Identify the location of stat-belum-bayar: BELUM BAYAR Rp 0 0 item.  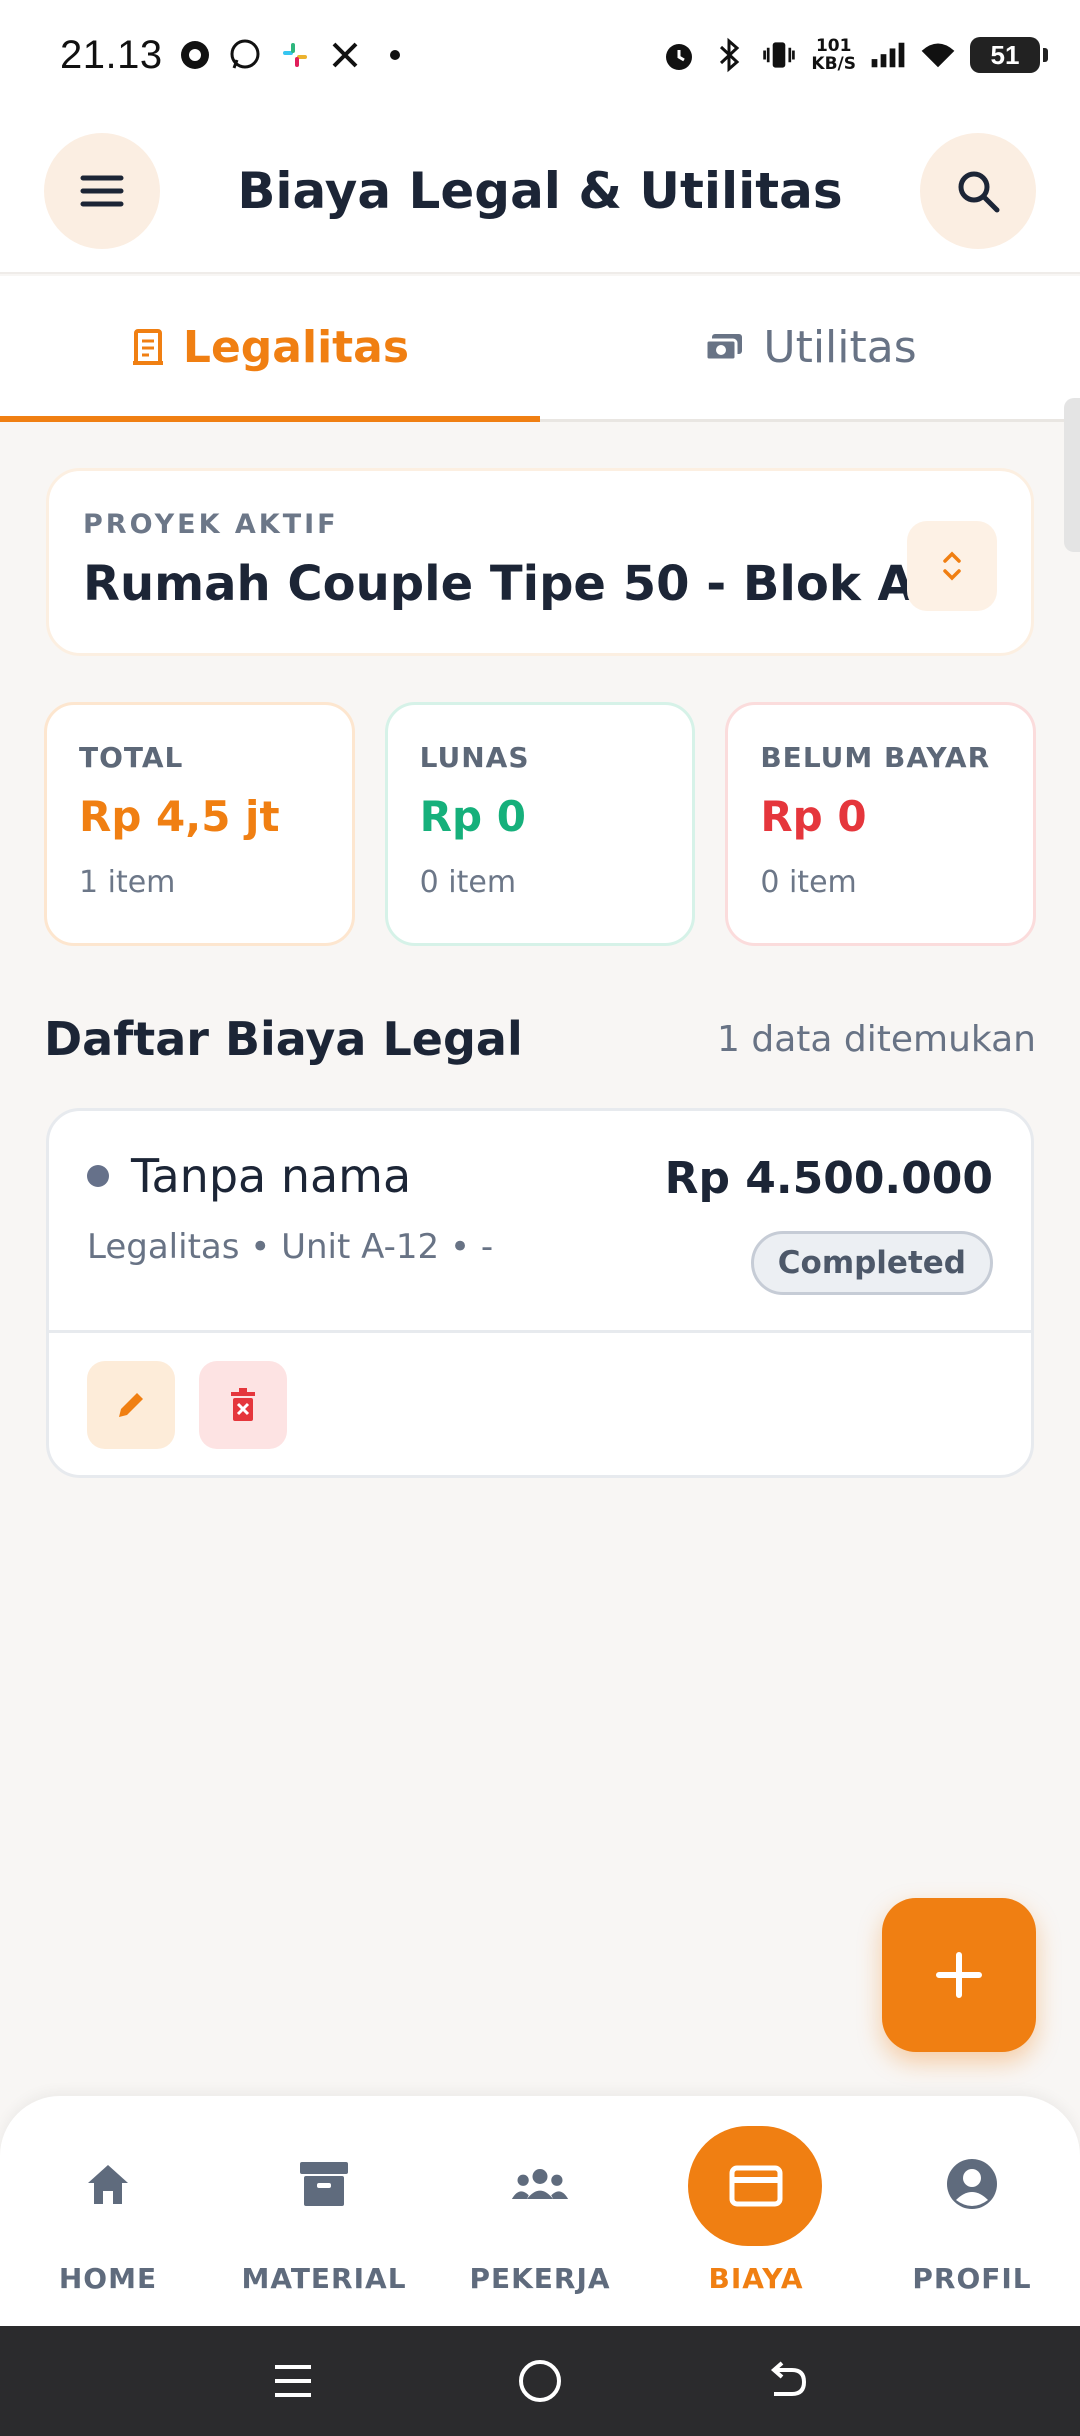
(881, 824).